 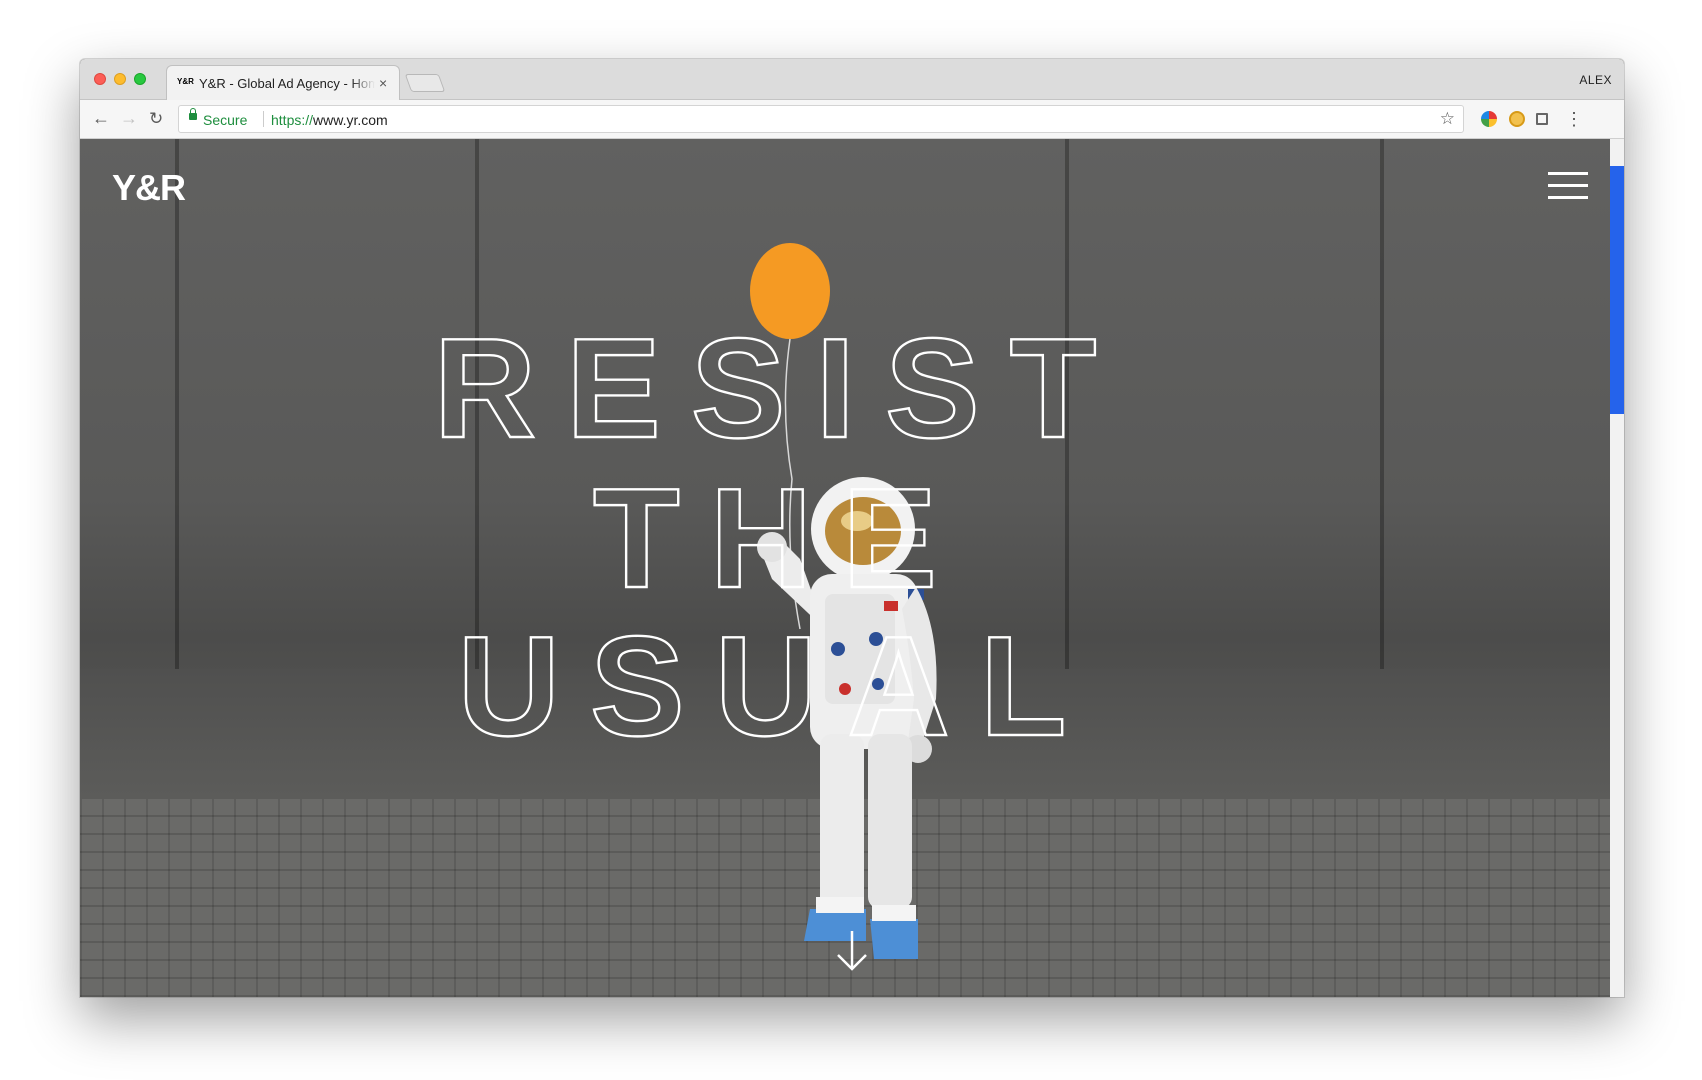 What do you see at coordinates (780, 388) in the screenshot?
I see `headline-line-1: RESIST` at bounding box center [780, 388].